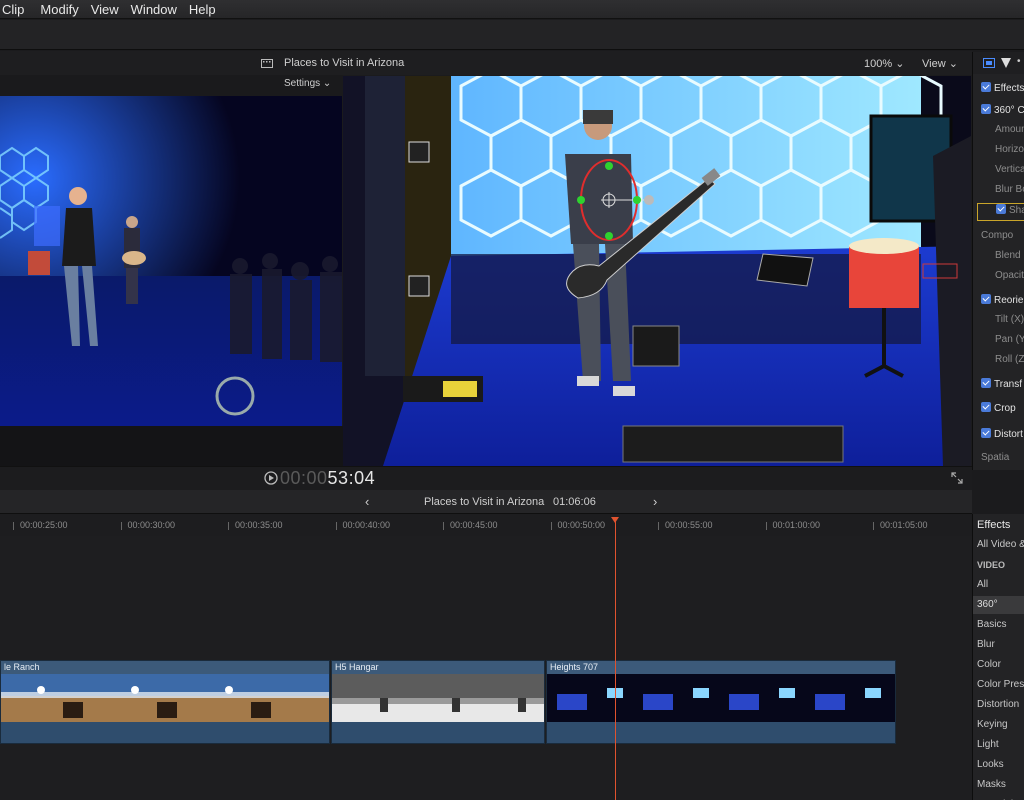 The height and width of the screenshot is (800, 1024). What do you see at coordinates (998, 461) in the screenshot?
I see `inspector-row-17: Spatia` at bounding box center [998, 461].